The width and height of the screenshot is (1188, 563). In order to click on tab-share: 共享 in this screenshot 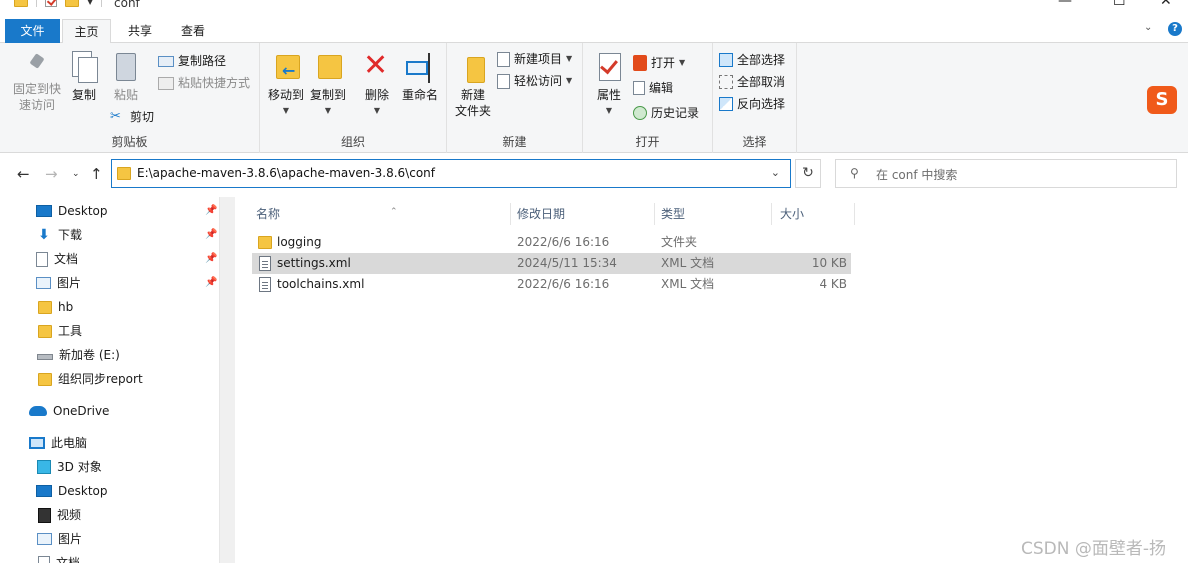, I will do `click(140, 31)`.